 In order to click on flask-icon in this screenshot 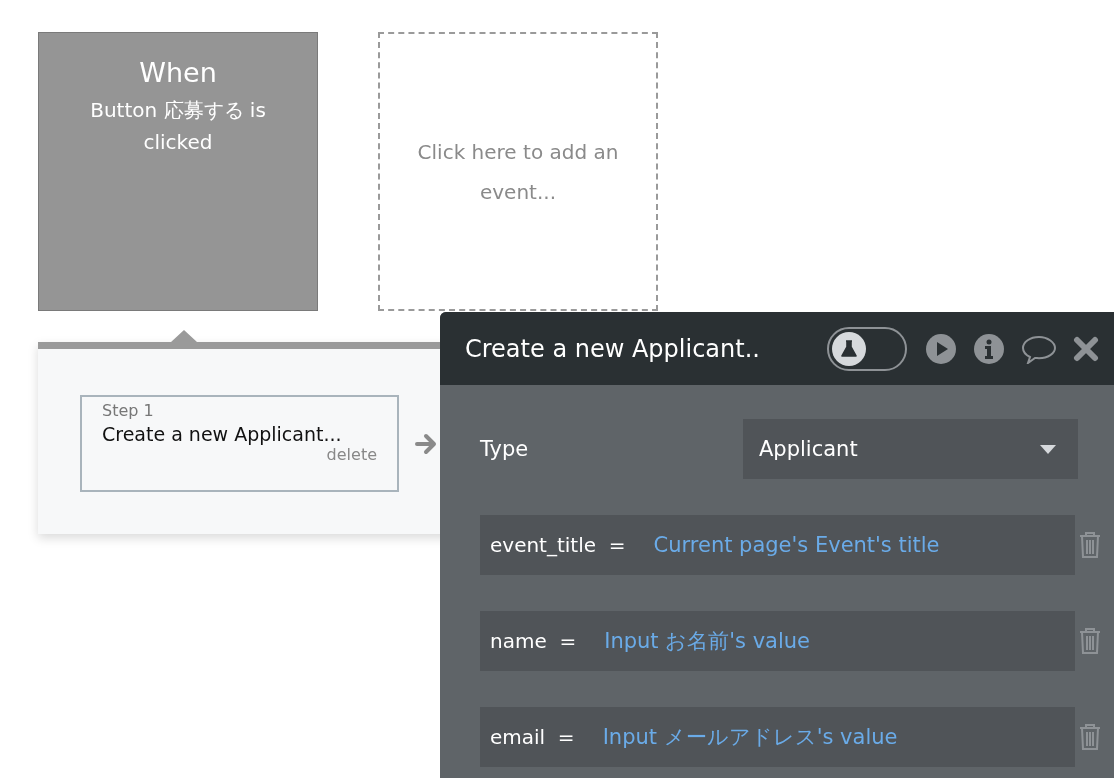, I will do `click(849, 348)`.